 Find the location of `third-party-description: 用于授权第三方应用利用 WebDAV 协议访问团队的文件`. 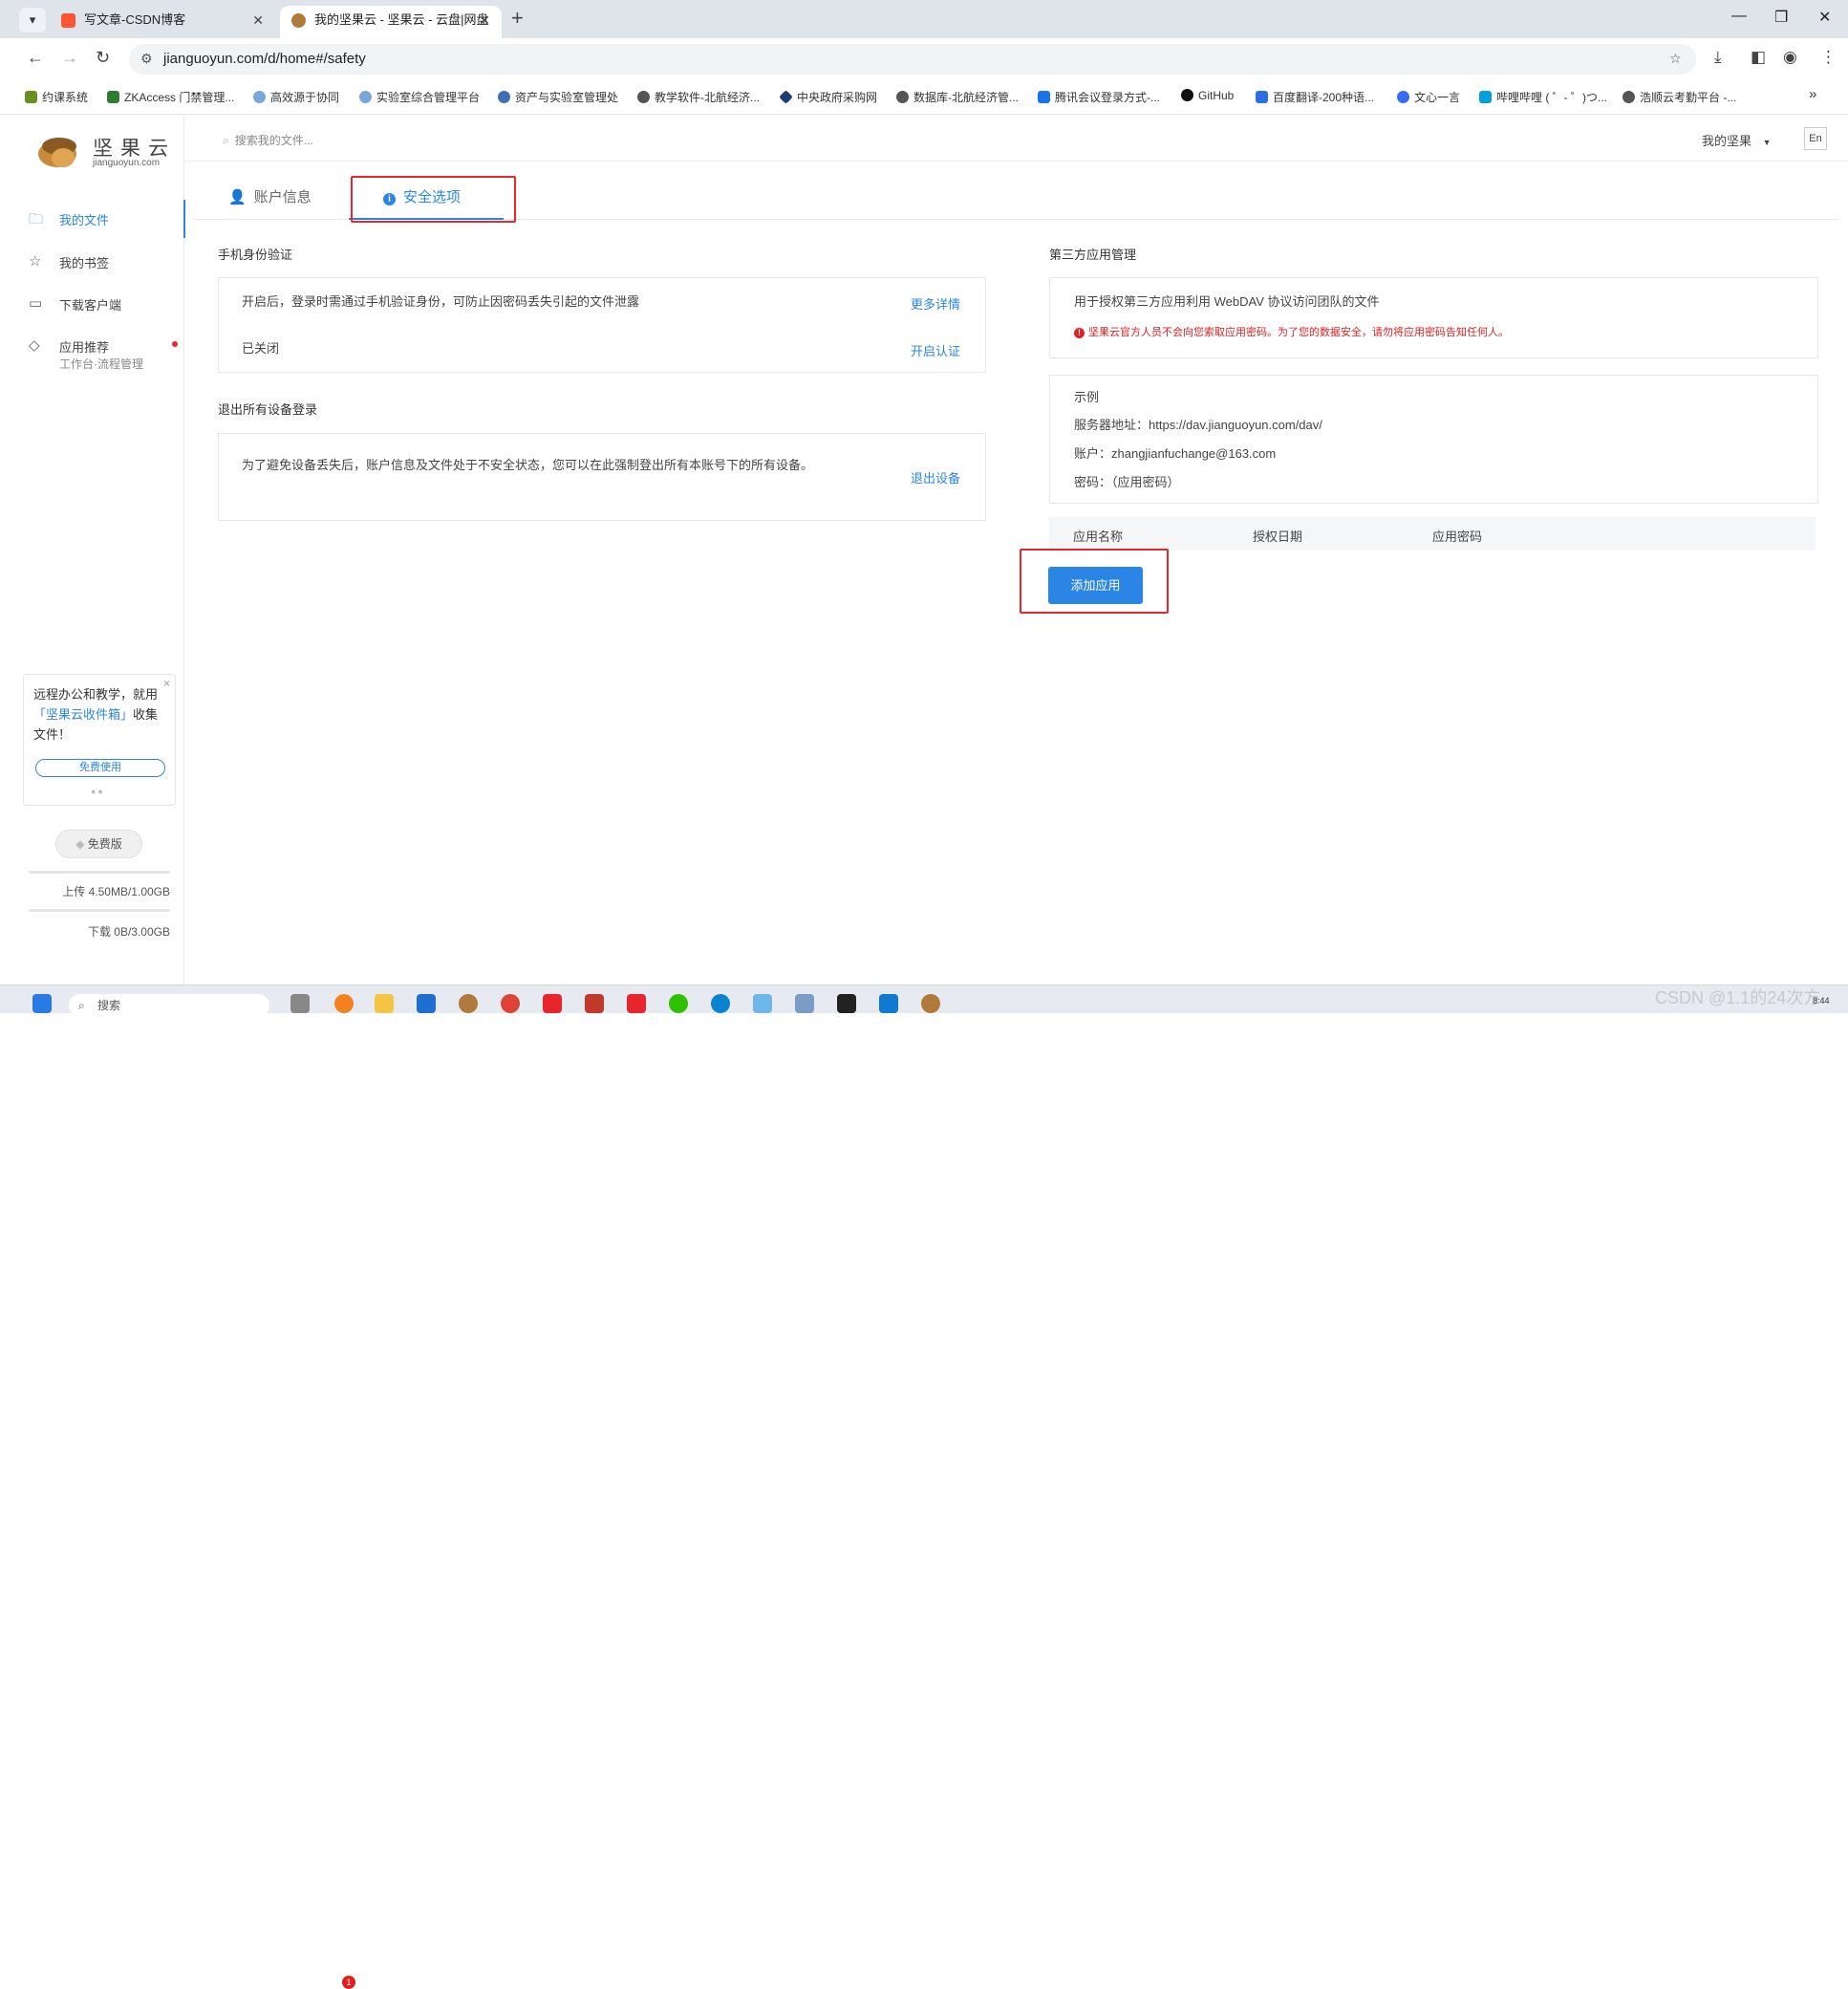

third-party-description: 用于授权第三方应用利用 WebDAV 协议访问团队的文件 is located at coordinates (1227, 301).